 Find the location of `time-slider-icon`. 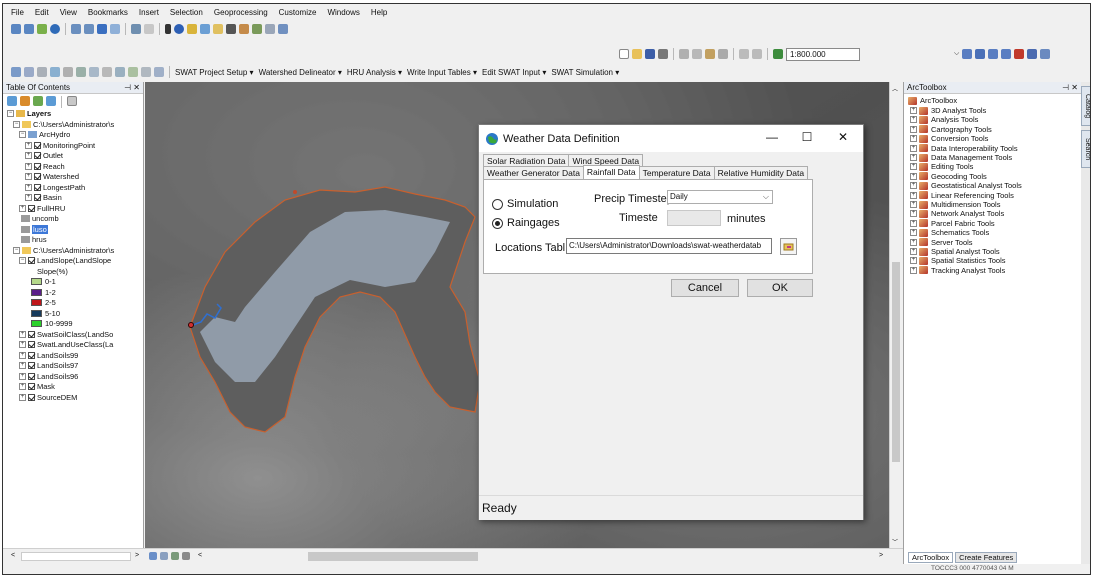

time-slider-icon is located at coordinates (270, 29).